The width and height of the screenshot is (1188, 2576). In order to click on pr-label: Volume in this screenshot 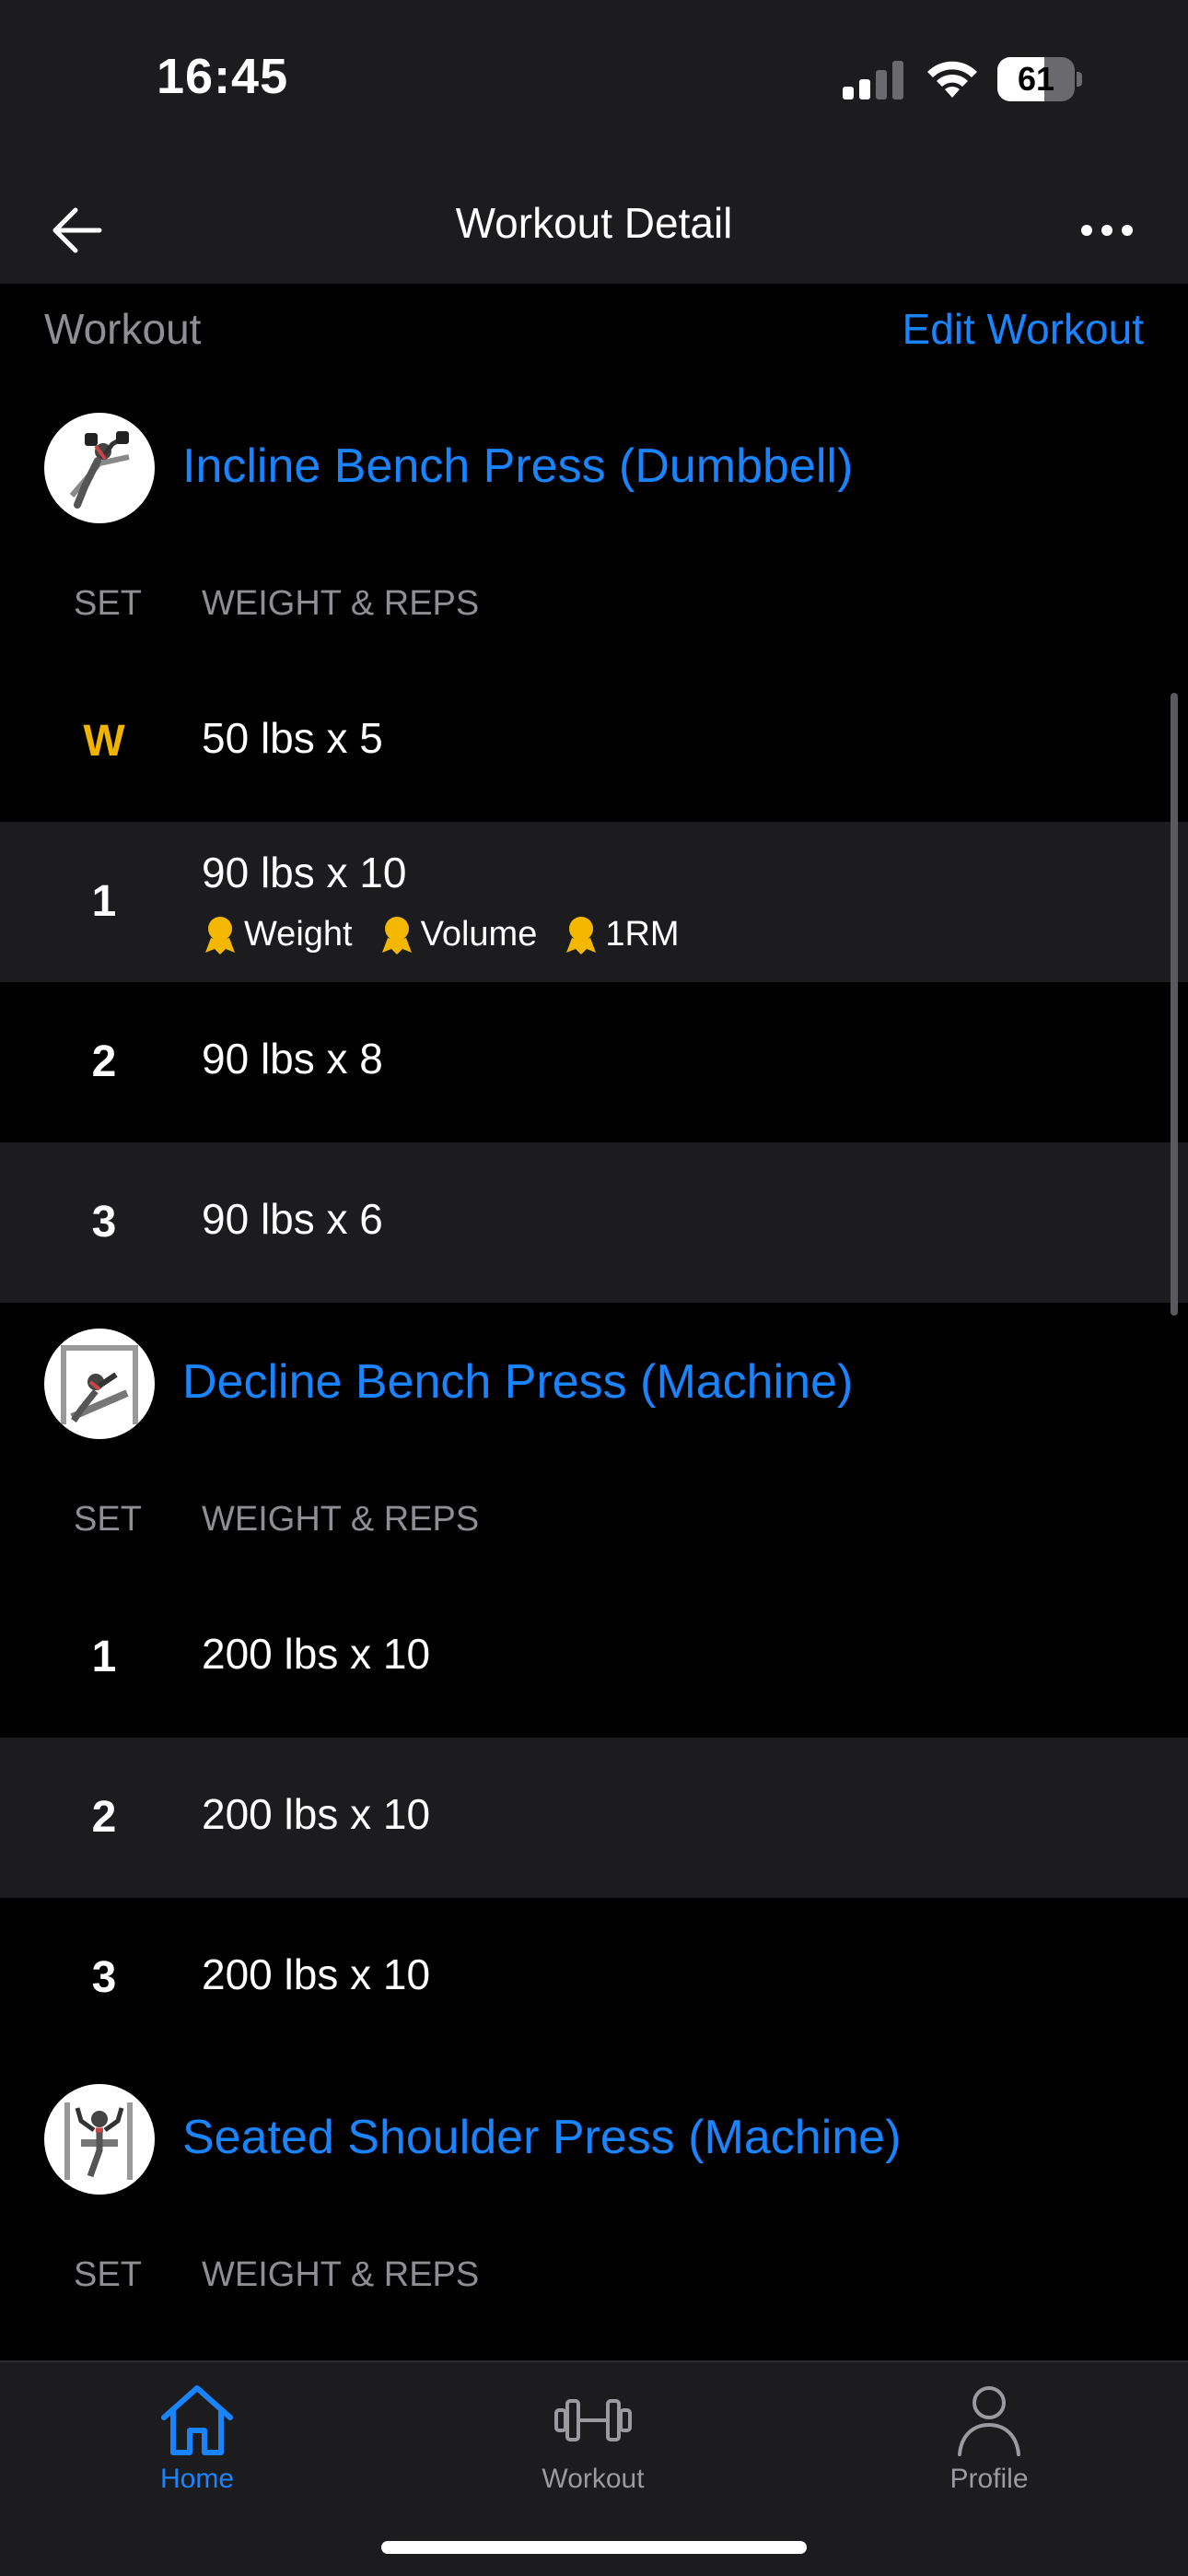, I will do `click(479, 934)`.